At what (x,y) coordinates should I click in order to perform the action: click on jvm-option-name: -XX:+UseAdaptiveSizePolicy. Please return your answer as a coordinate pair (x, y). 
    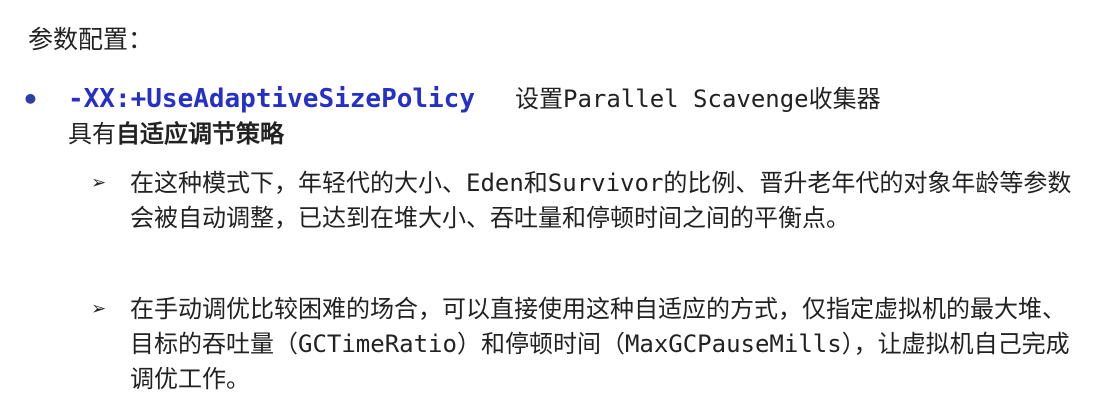
    Looking at the image, I should click on (271, 99).